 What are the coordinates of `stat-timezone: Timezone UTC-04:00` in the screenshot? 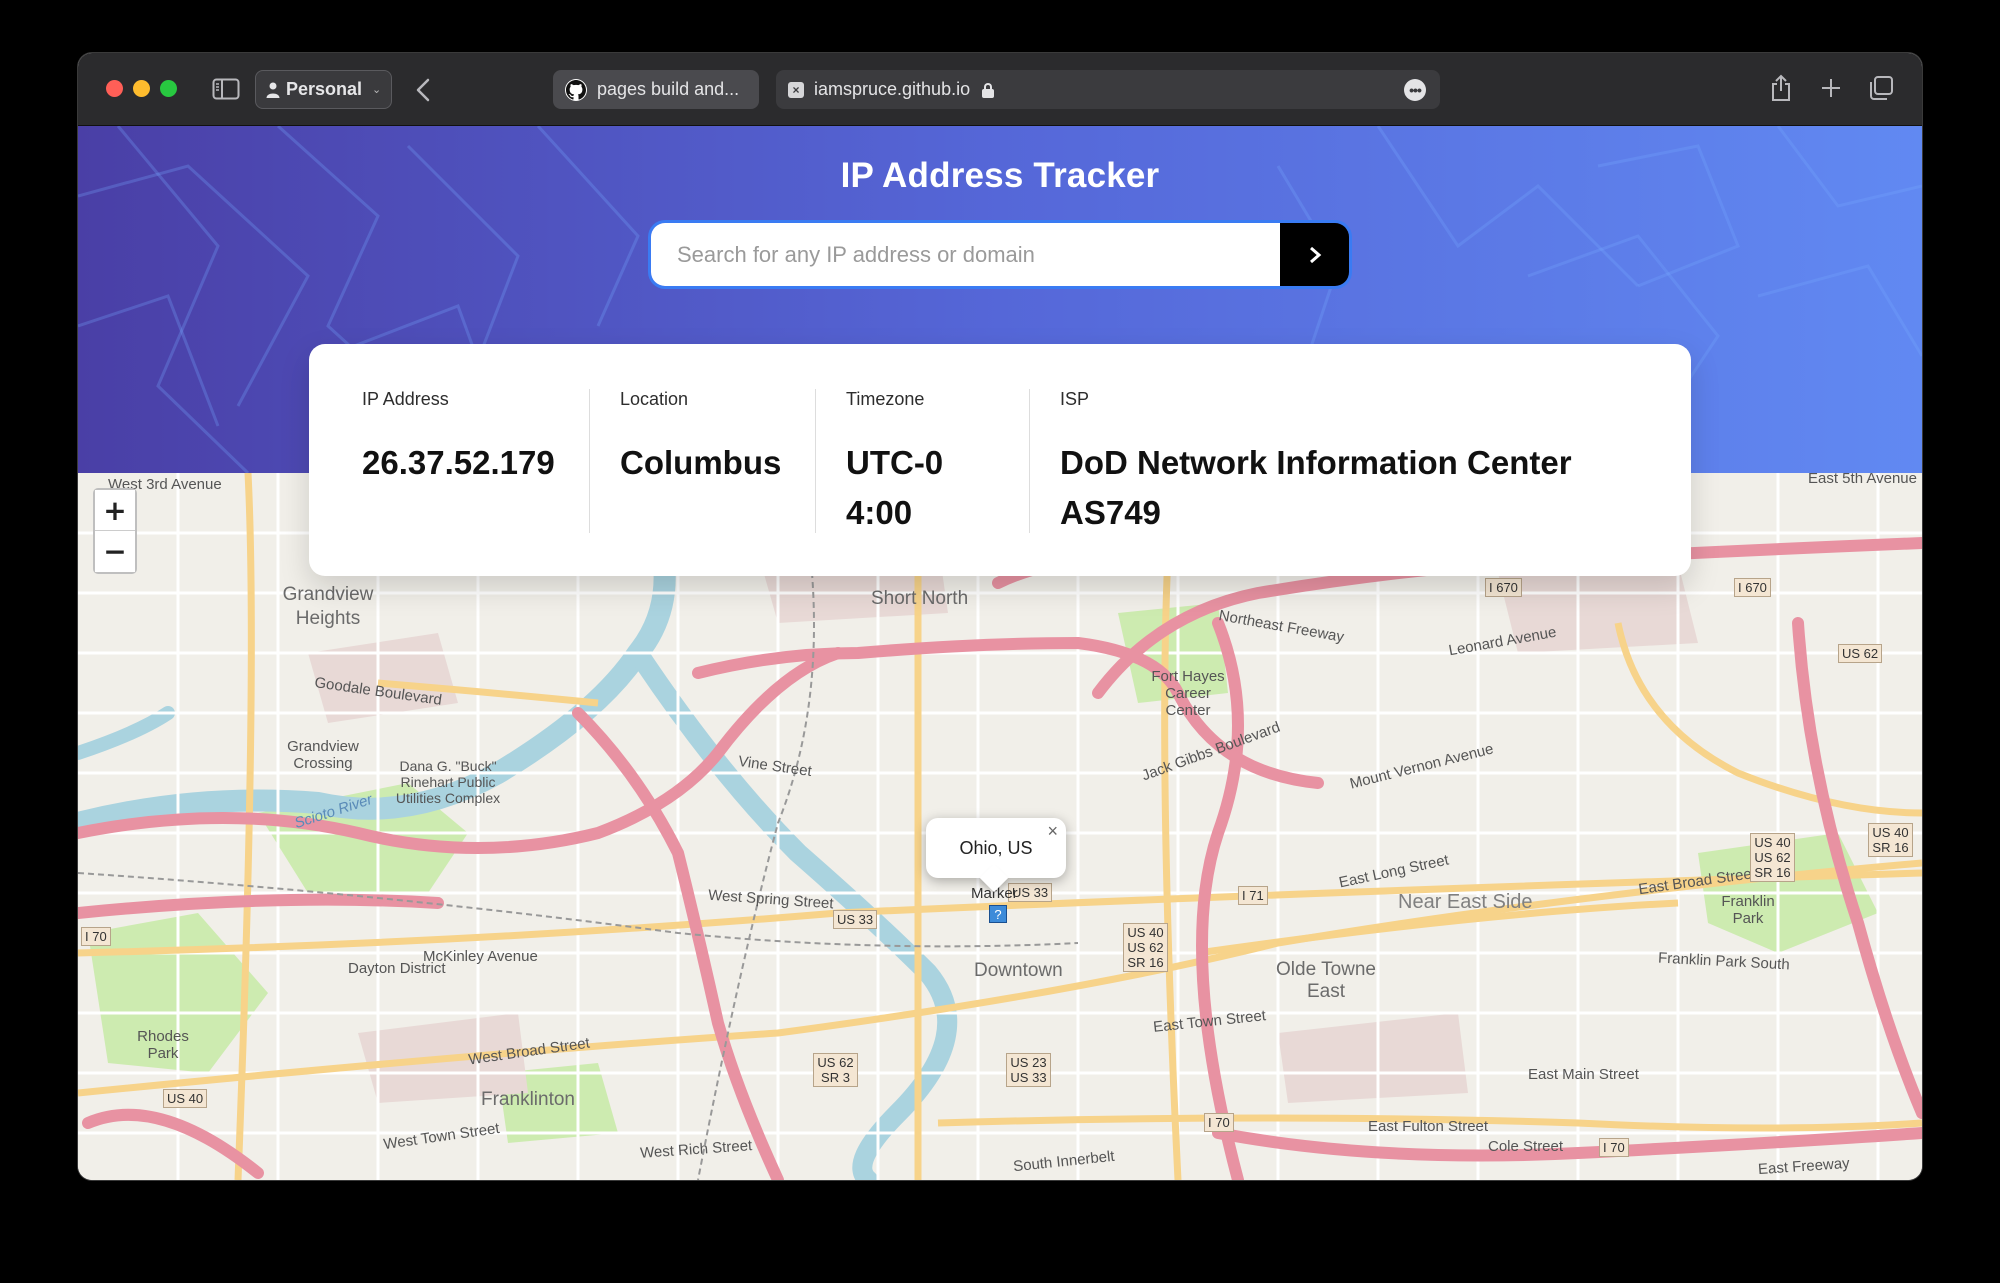 It's located at (903, 463).